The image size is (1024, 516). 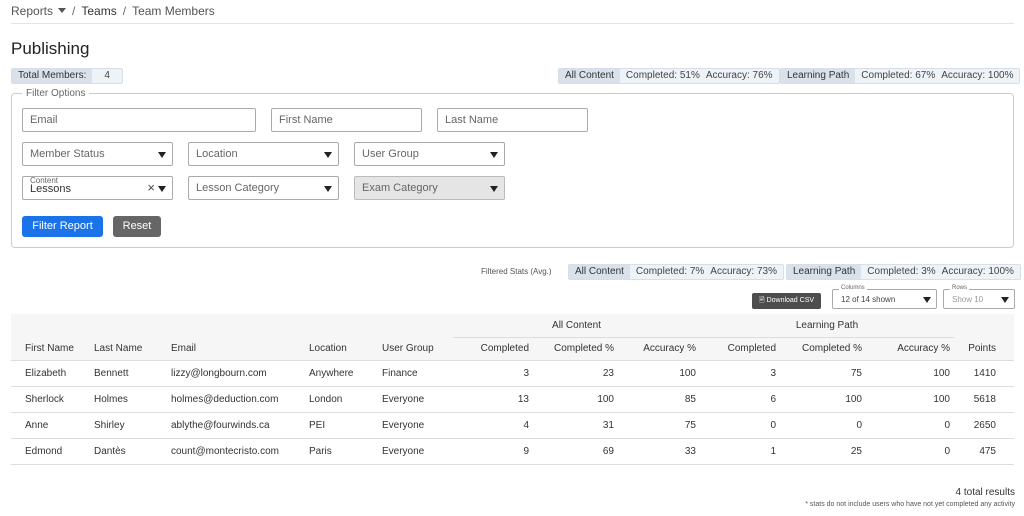 What do you see at coordinates (97, 188) in the screenshot?
I see `content-select: Content Lessons ×` at bounding box center [97, 188].